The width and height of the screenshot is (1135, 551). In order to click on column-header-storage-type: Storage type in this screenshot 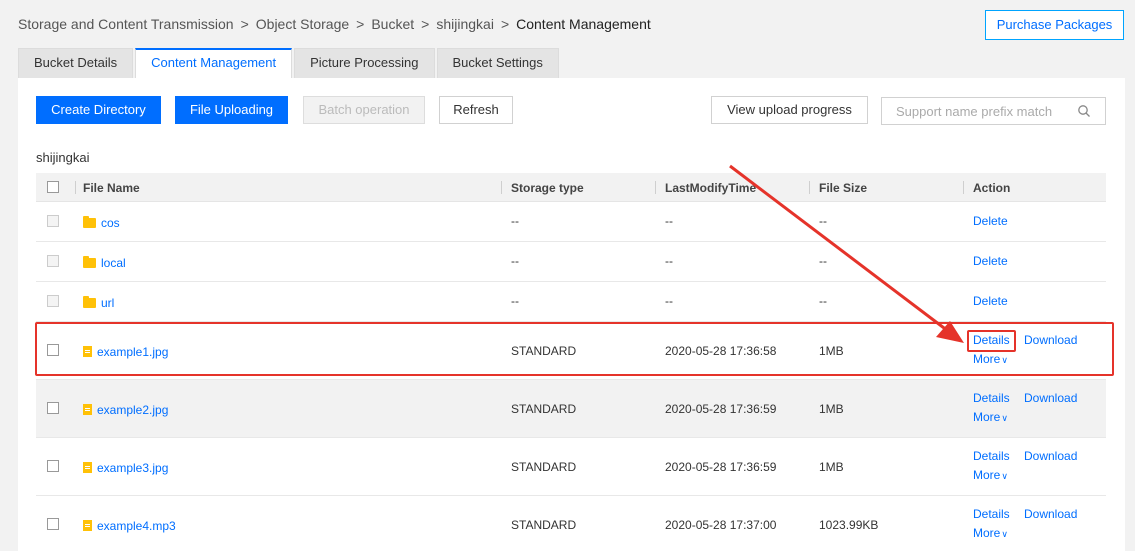, I will do `click(547, 188)`.